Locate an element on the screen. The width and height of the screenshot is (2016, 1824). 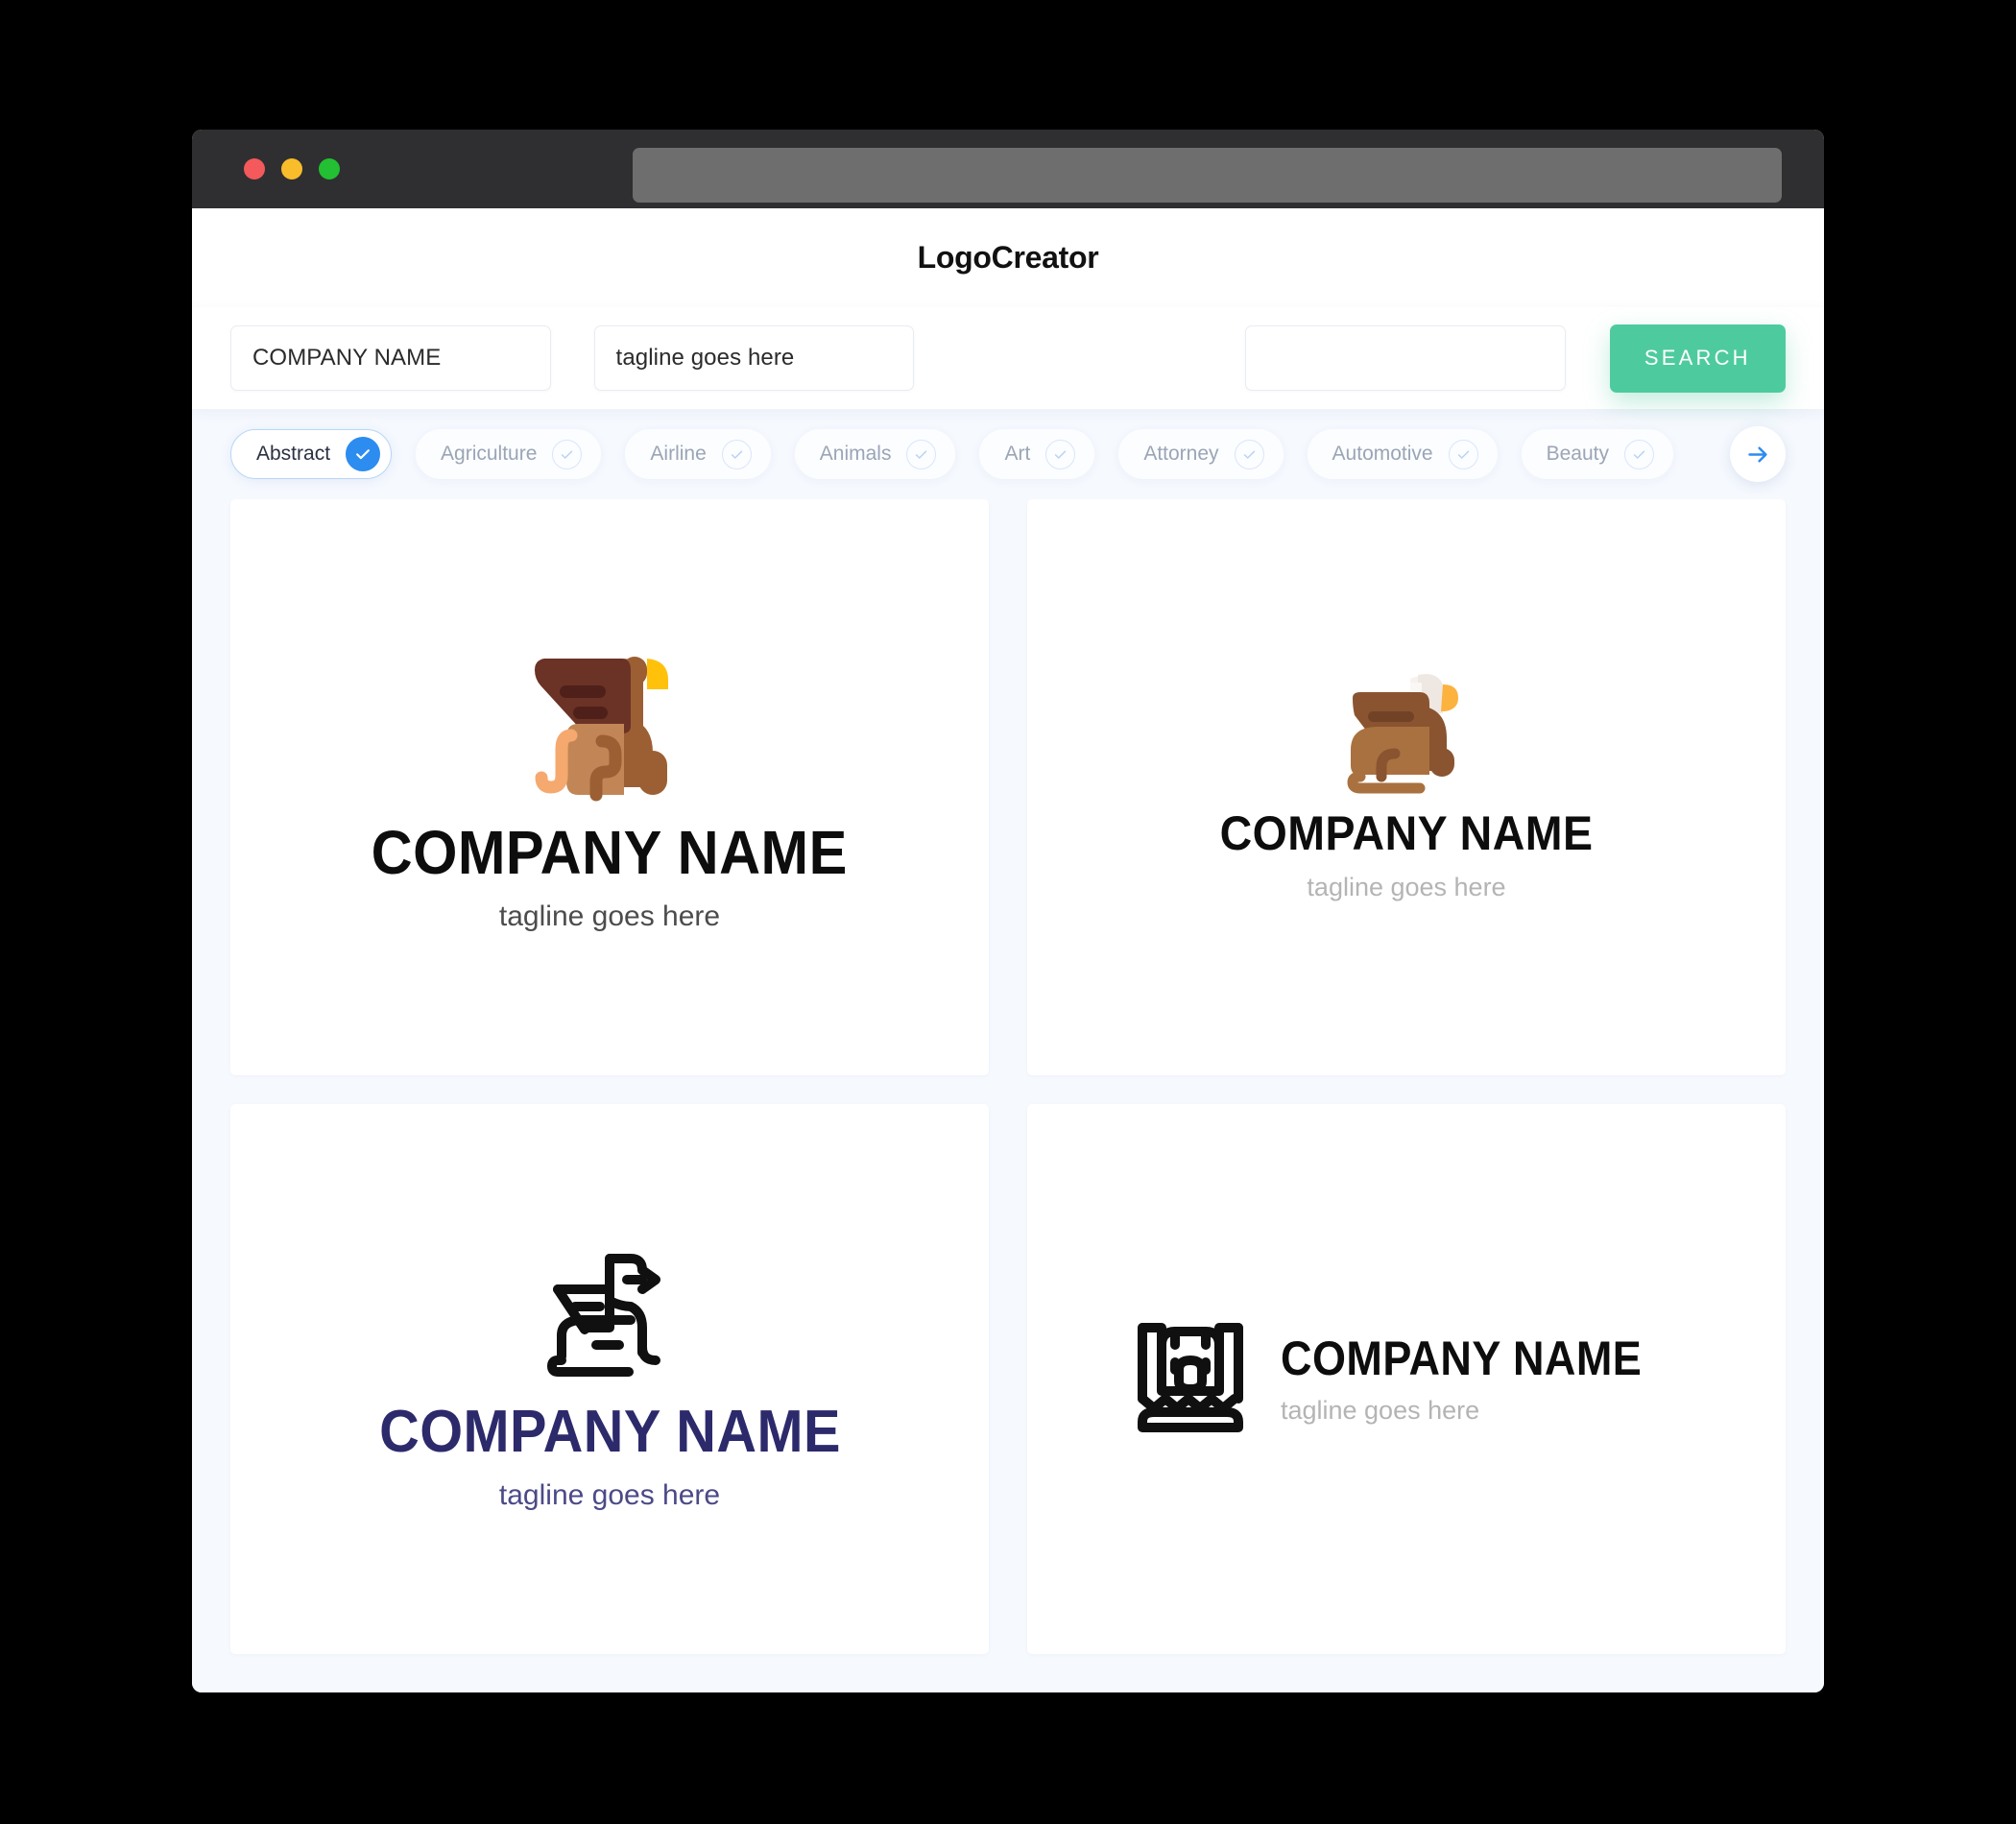
category-chip-label: Abstract is located at coordinates (293, 454).